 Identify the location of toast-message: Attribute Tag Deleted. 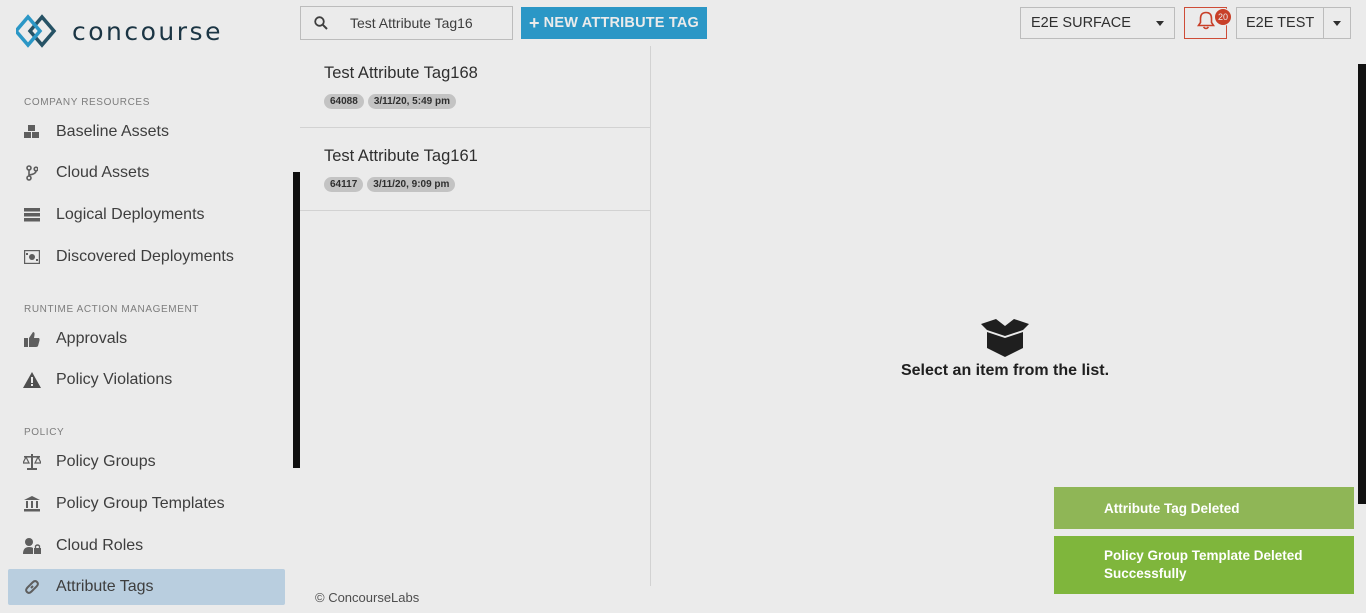
(1172, 508).